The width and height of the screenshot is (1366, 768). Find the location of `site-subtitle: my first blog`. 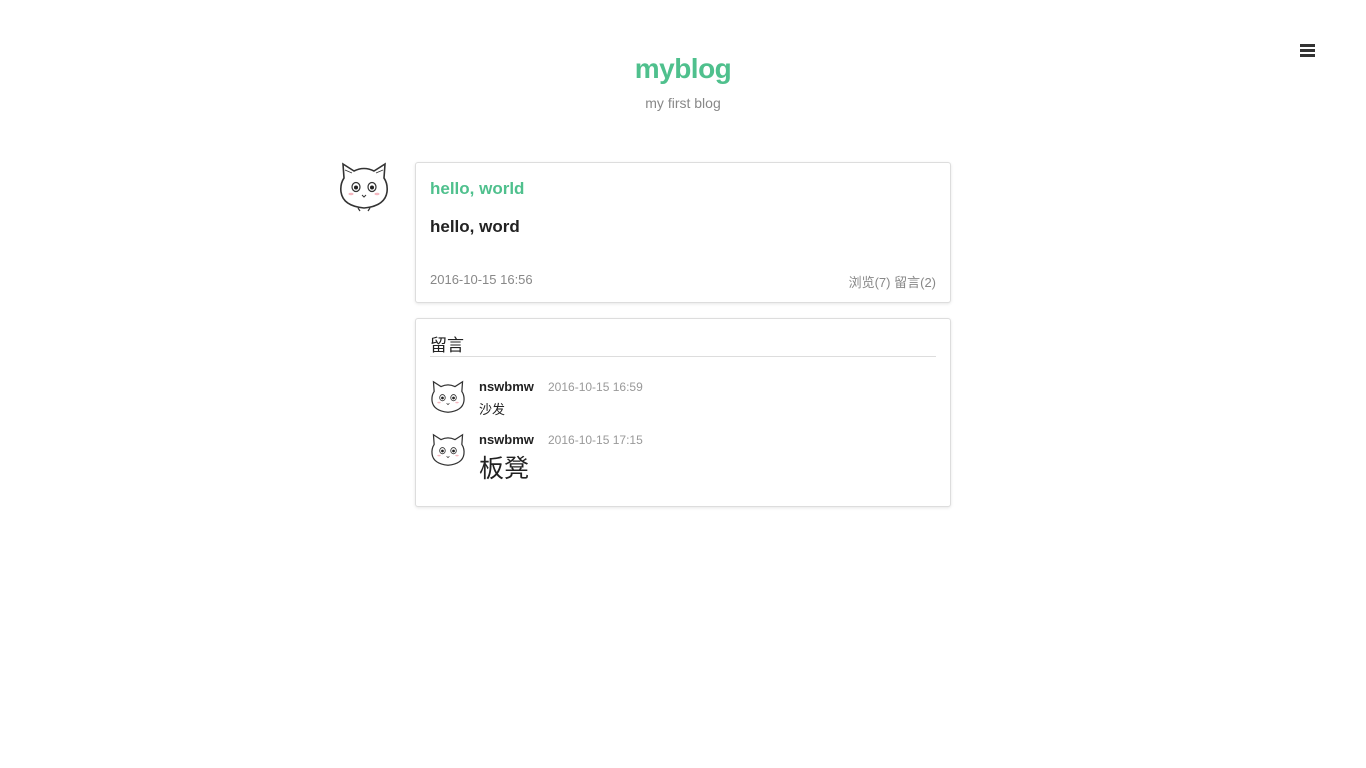

site-subtitle: my first blog is located at coordinates (683, 103).